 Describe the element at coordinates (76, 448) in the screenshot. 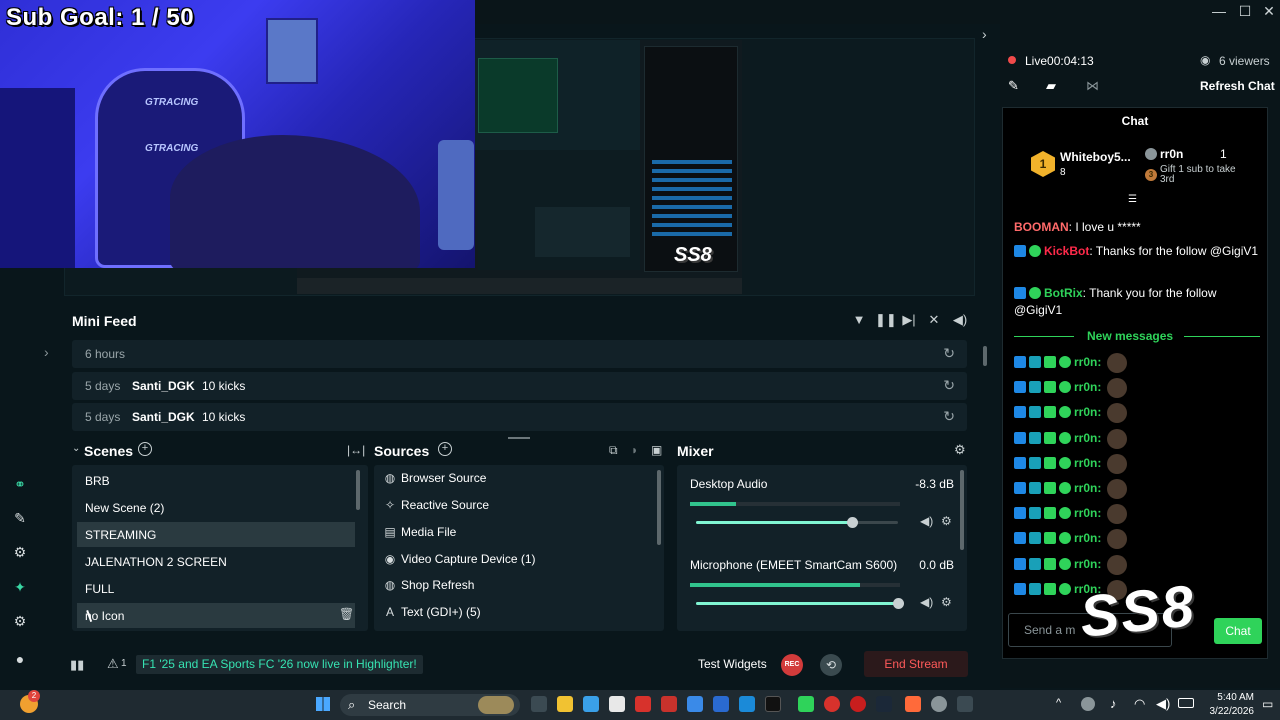

I see `collapse-icon: ⌄` at that location.